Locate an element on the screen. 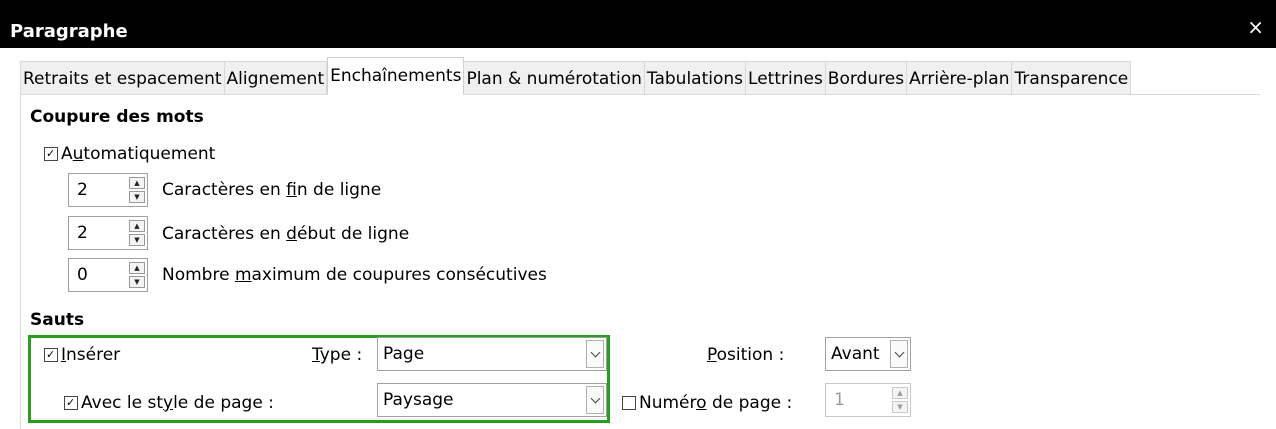 Image resolution: width=1276 pixels, height=429 pixels. insert-checkbox: Insérer is located at coordinates (82, 355).